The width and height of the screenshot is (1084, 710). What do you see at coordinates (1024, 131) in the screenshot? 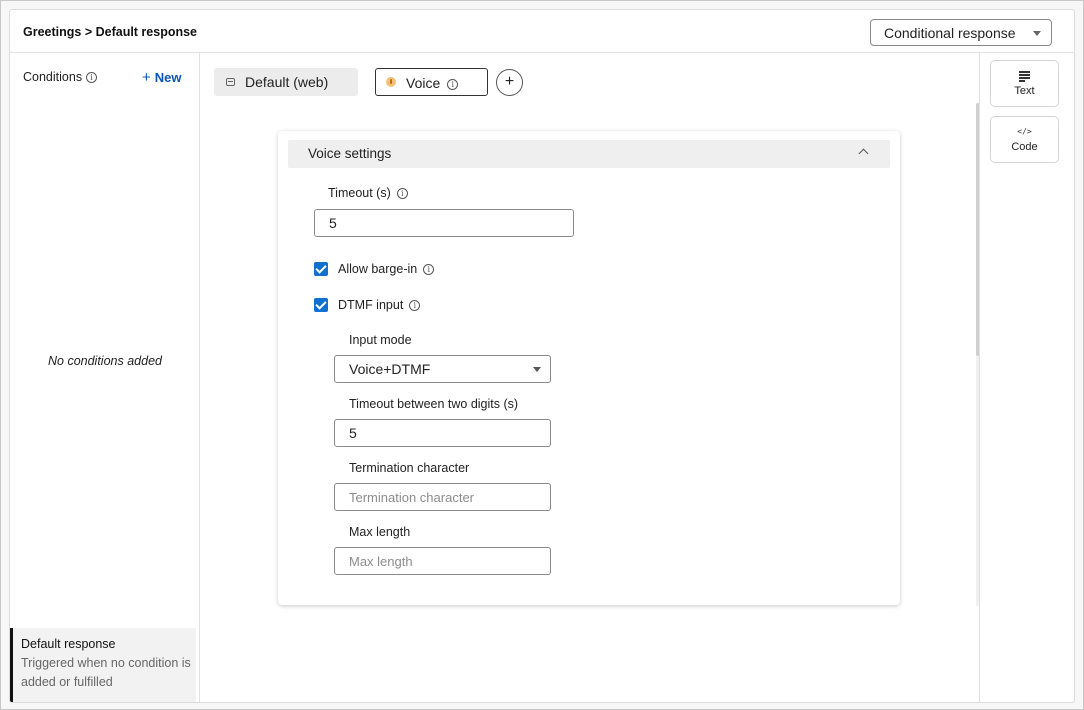
I see `code-icon: </>` at bounding box center [1024, 131].